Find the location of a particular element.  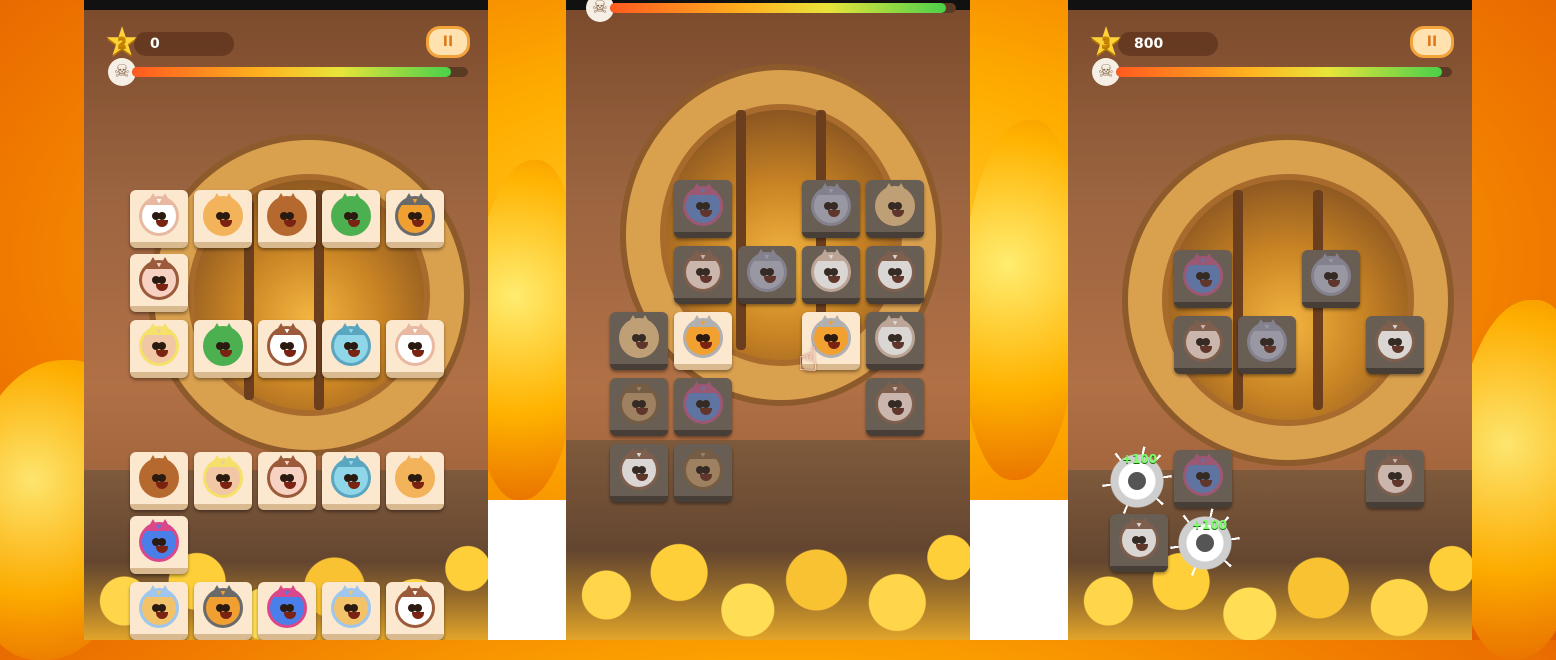

pointer-hand-icon: ☝ is located at coordinates (808, 360).